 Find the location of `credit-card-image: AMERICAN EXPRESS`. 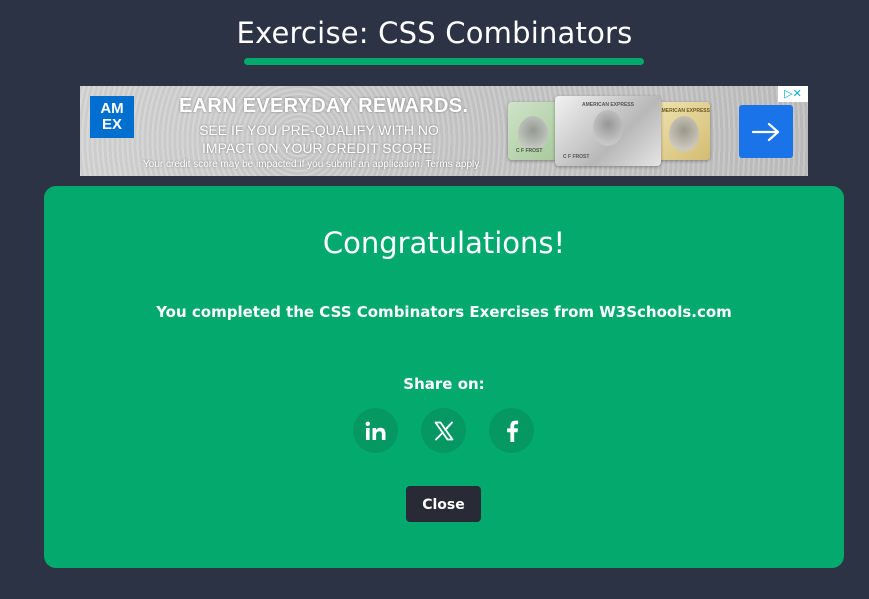

credit-card-image: AMERICAN EXPRESS is located at coordinates (684, 131).